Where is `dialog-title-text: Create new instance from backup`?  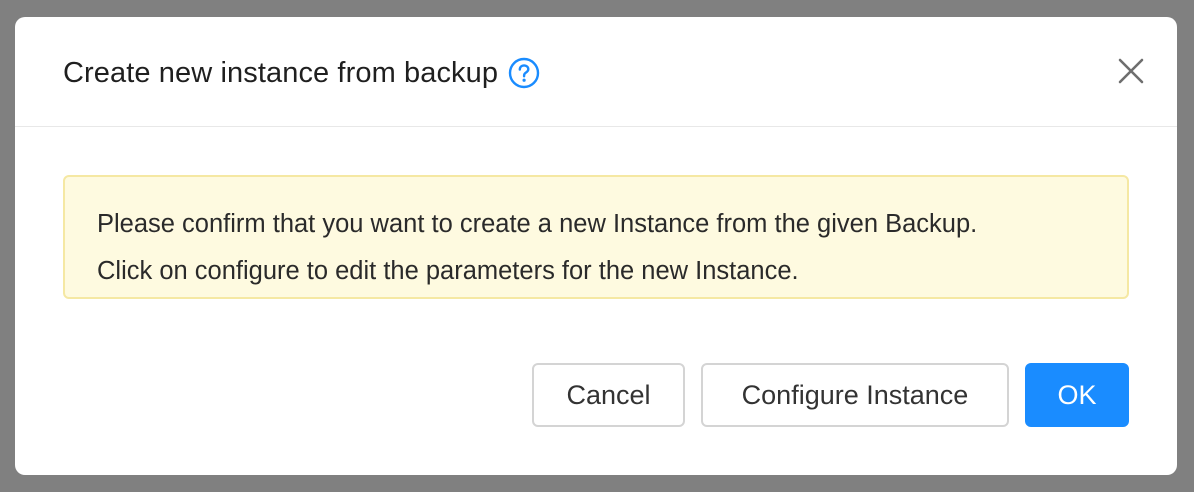 dialog-title-text: Create new instance from backup is located at coordinates (281, 72).